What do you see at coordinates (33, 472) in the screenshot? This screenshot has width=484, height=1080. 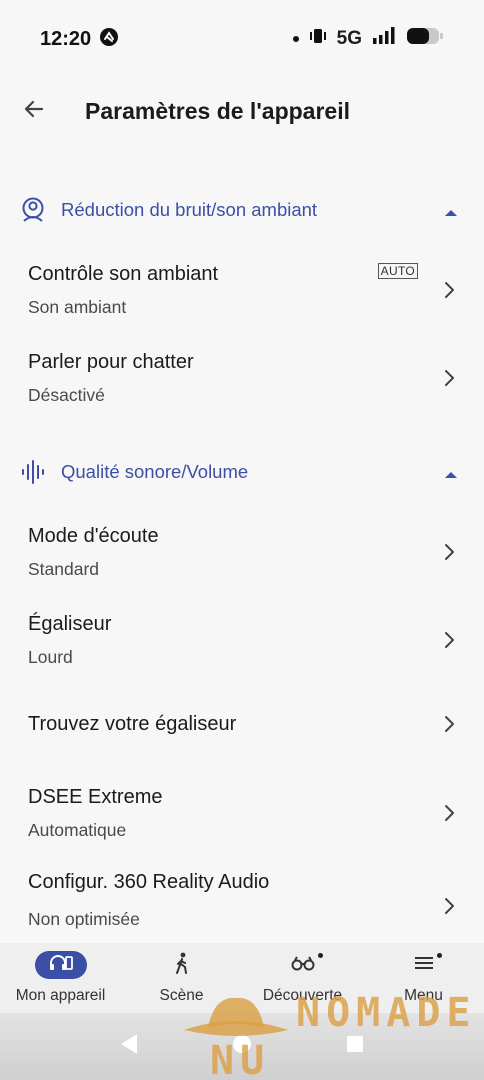 I see `sound-wave-icon` at bounding box center [33, 472].